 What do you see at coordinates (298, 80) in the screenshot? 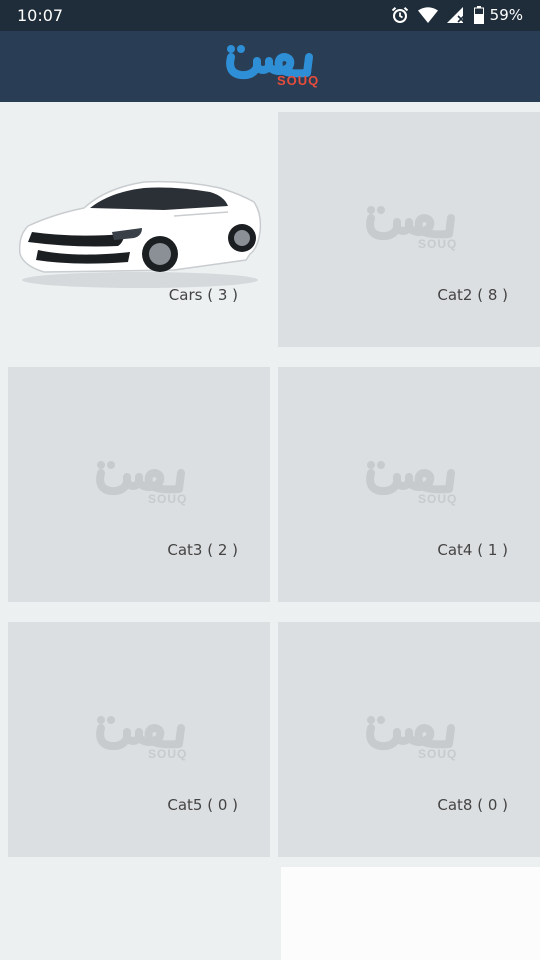
I see `souq-logo-latin: SOUQ` at bounding box center [298, 80].